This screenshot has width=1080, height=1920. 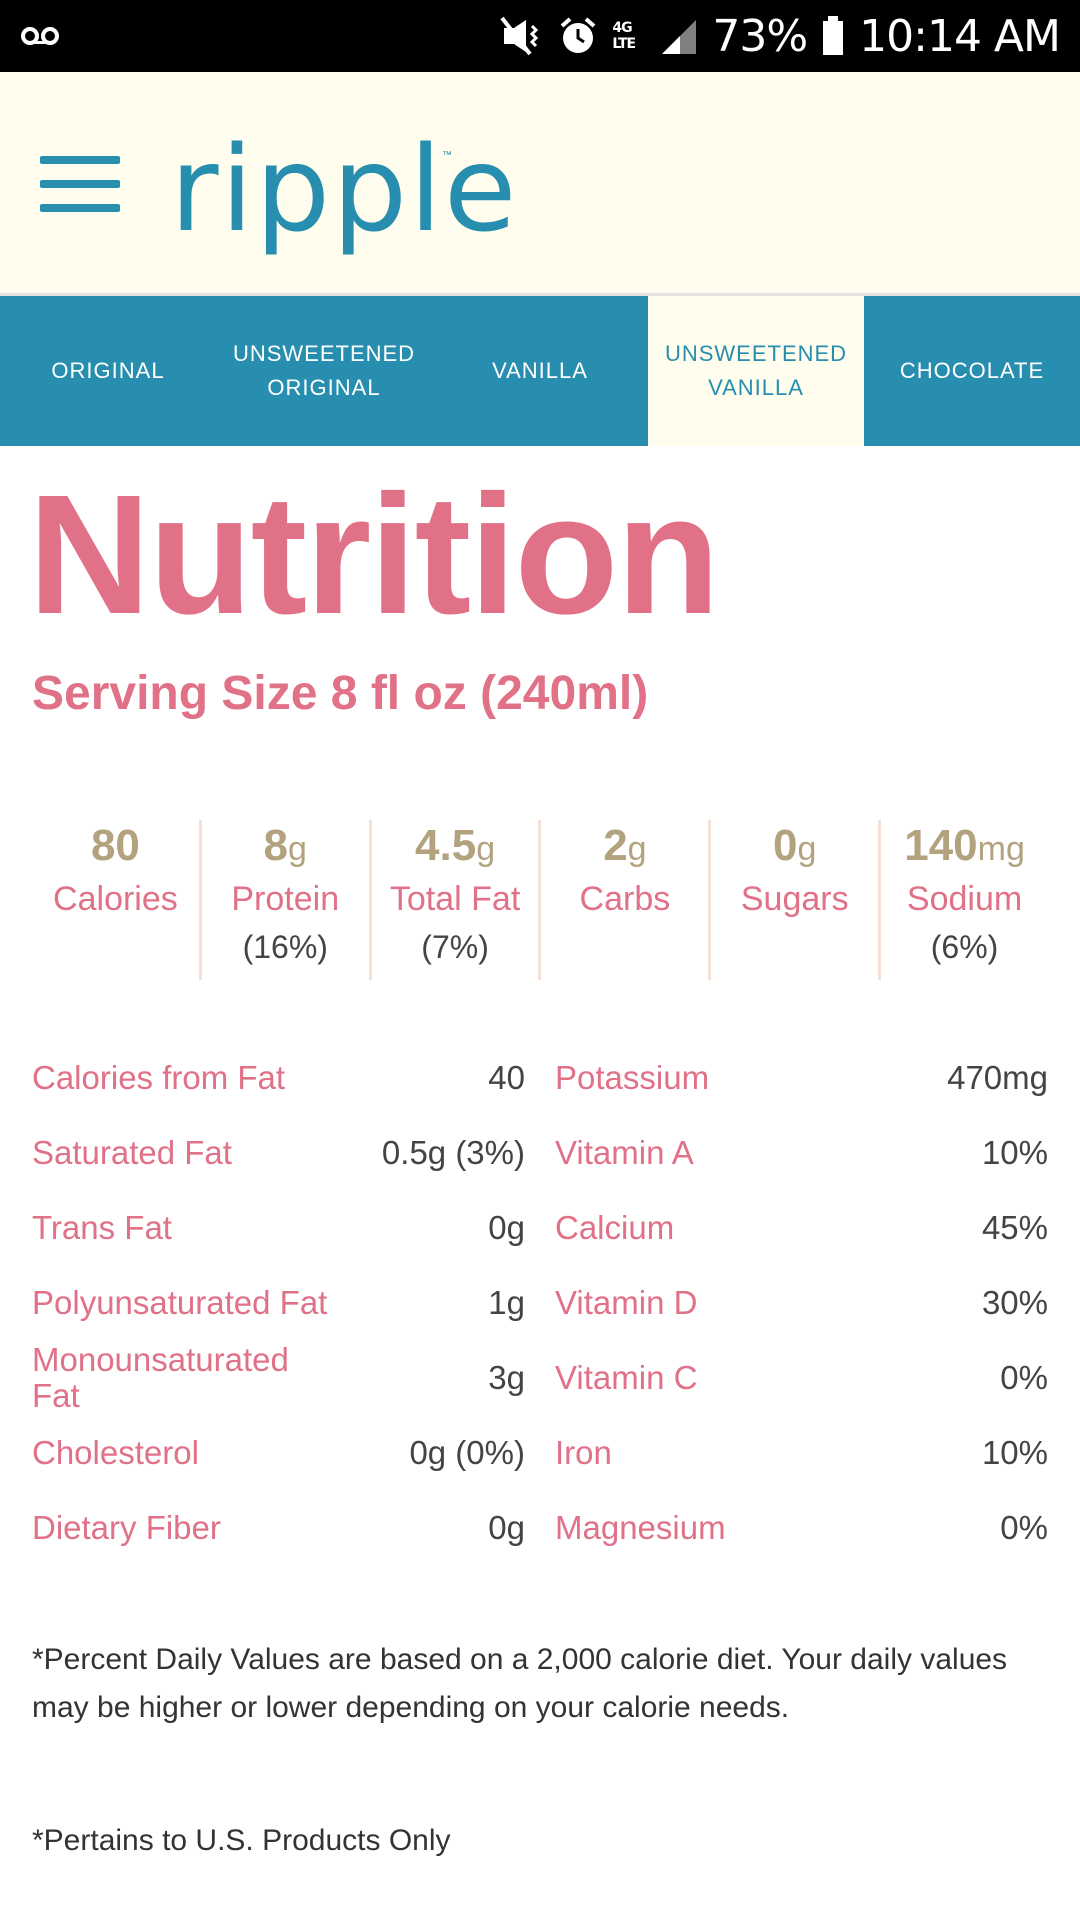 What do you see at coordinates (455, 947) in the screenshot?
I see `summary-percent: (7%)` at bounding box center [455, 947].